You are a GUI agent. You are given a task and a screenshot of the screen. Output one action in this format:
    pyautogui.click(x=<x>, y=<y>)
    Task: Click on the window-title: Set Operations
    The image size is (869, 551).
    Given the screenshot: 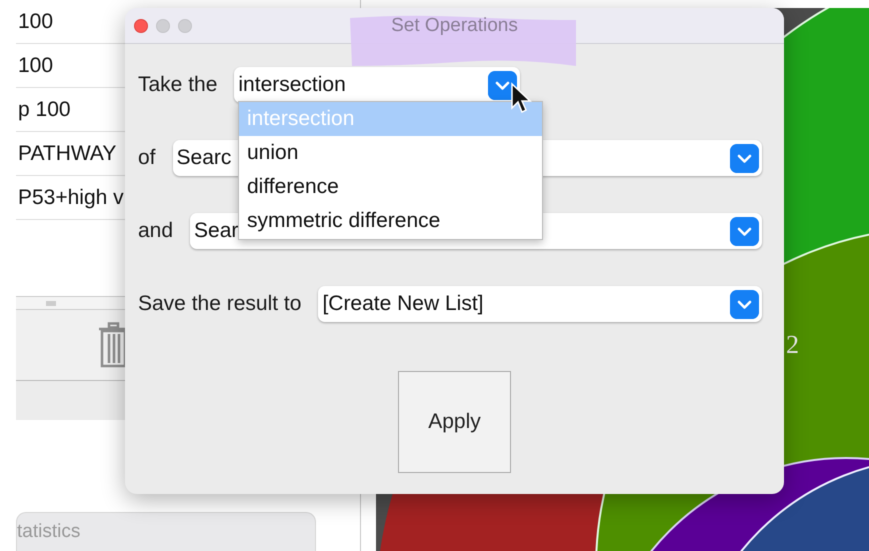 What is the action you would take?
    pyautogui.click(x=454, y=26)
    